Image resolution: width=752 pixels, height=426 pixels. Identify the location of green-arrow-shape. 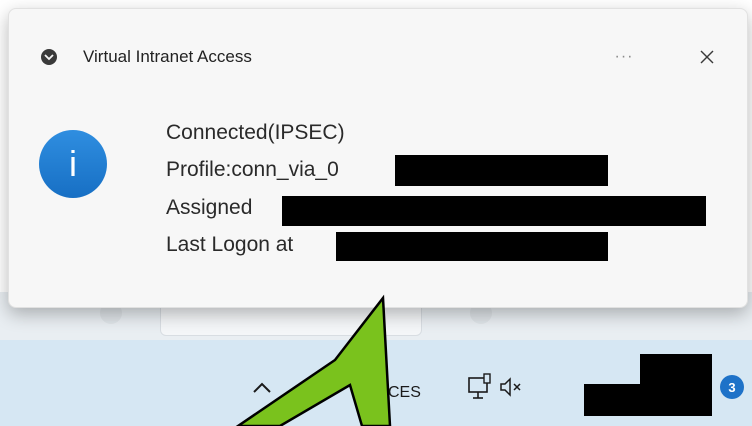
(313, 360).